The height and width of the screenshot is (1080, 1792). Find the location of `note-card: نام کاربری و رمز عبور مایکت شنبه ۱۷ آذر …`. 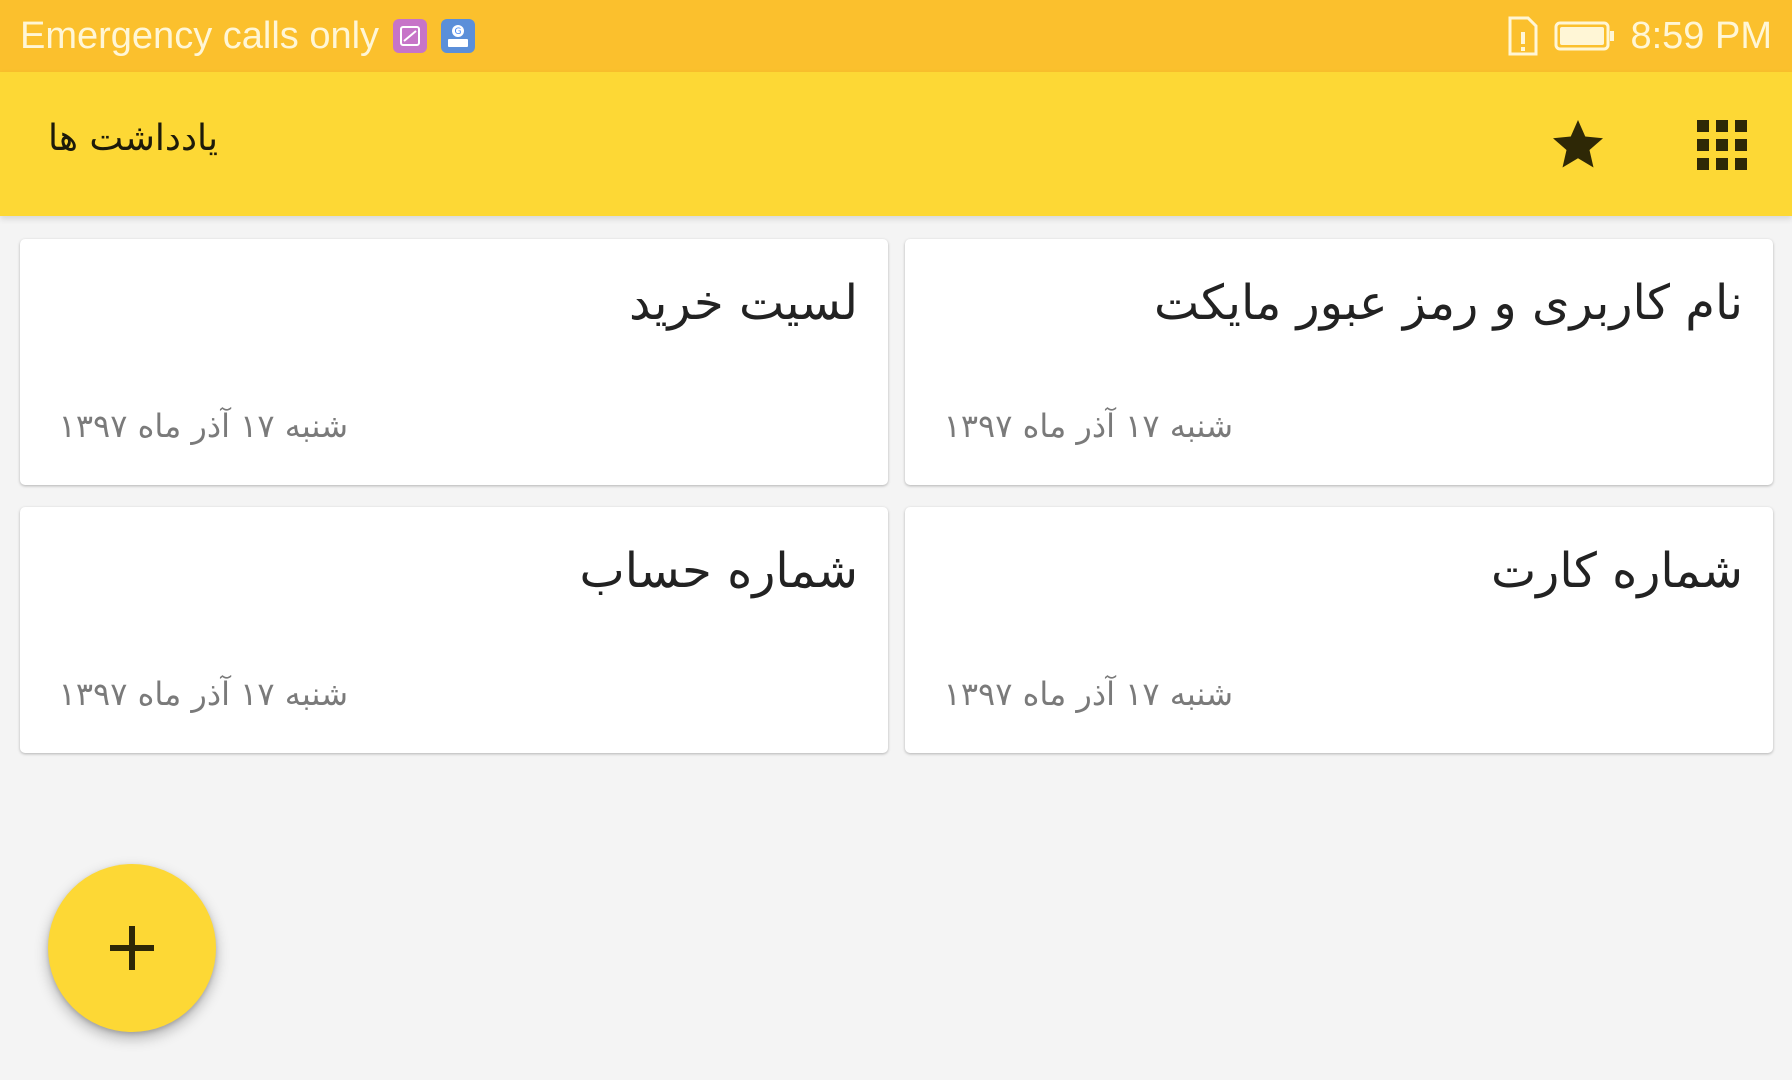

note-card: نام کاربری و رمز عبور مایکت شنبه ۱۷ آذر … is located at coordinates (1339, 362).